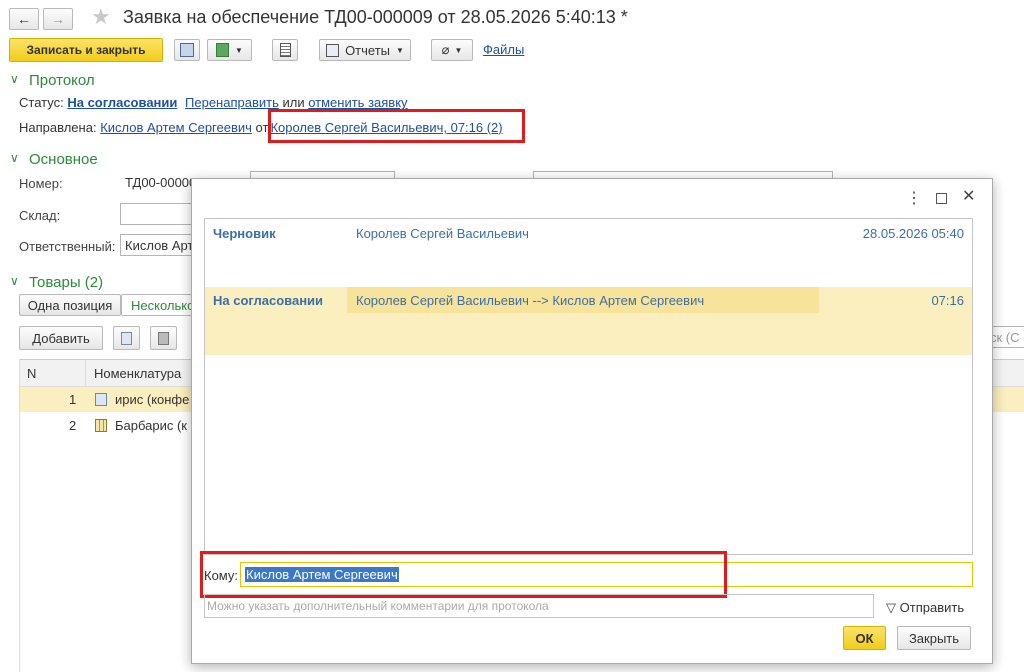 The image size is (1024, 672). Describe the element at coordinates (19, 515) in the screenshot. I see `table-left-border` at that location.